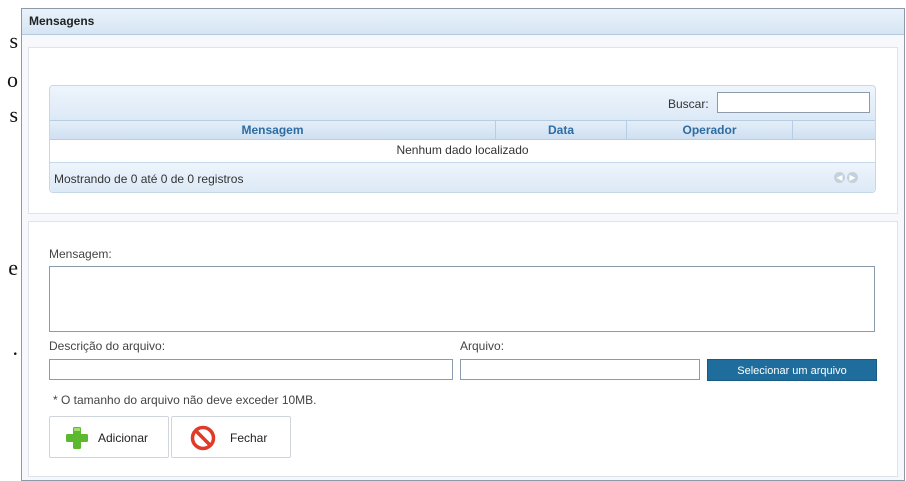 The image size is (906, 481). What do you see at coordinates (15, 347) in the screenshot?
I see `background-text-letter: .` at bounding box center [15, 347].